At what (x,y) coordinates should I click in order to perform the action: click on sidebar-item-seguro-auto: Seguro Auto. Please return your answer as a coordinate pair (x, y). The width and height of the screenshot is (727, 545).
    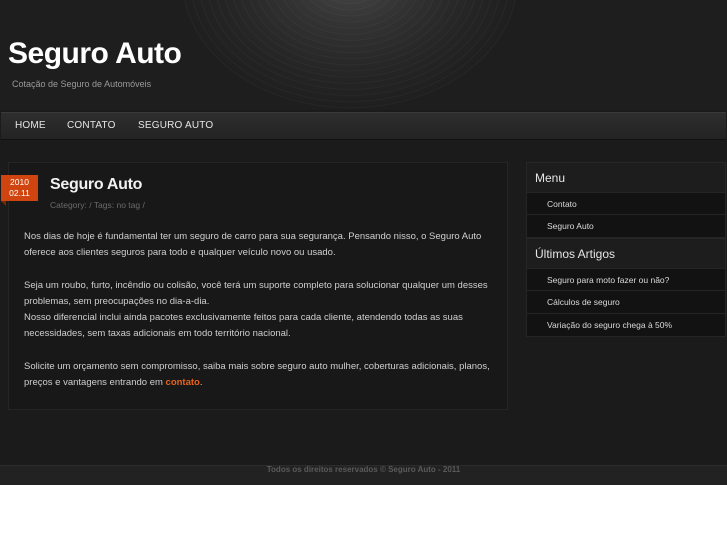
    Looking at the image, I should click on (626, 226).